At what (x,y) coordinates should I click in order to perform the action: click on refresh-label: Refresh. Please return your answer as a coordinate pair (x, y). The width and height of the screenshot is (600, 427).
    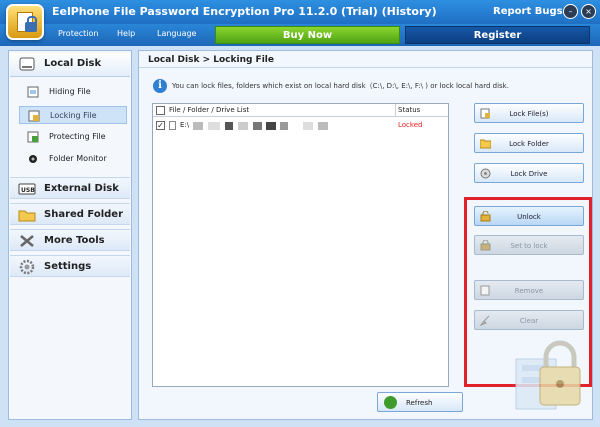
    Looking at the image, I should click on (419, 403).